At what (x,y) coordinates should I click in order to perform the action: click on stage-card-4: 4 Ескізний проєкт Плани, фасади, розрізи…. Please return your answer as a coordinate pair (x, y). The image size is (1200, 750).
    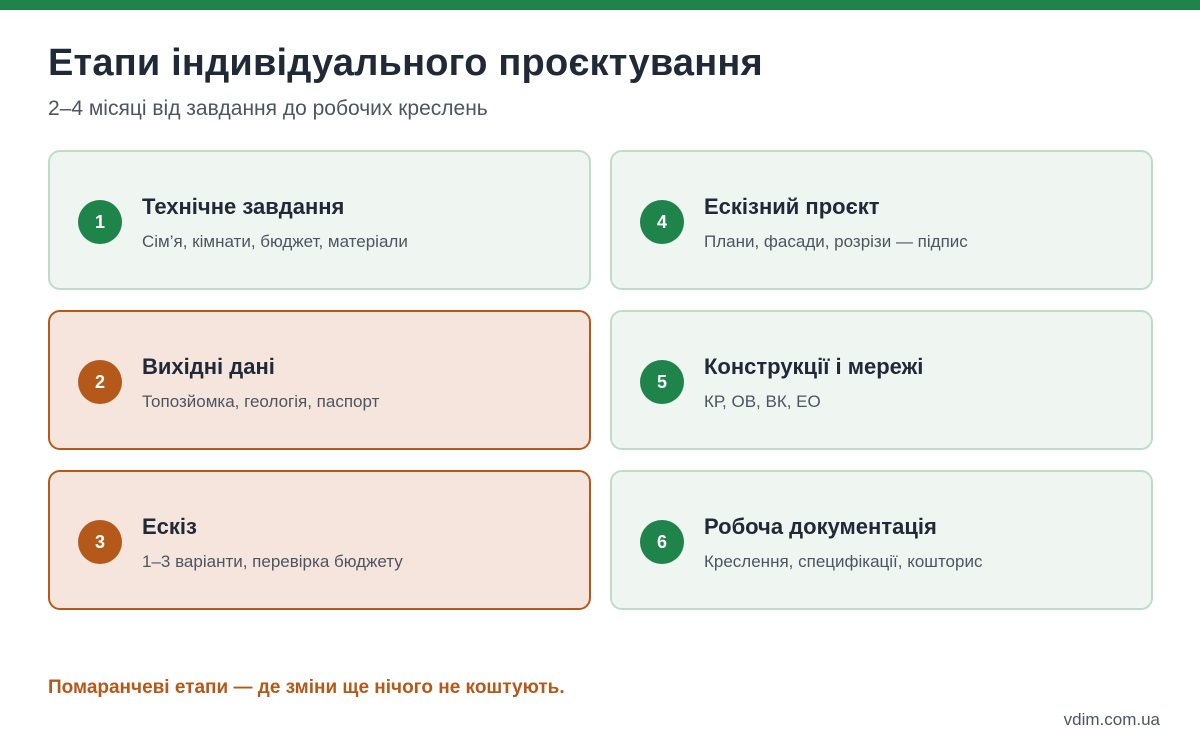
    Looking at the image, I should click on (881, 220).